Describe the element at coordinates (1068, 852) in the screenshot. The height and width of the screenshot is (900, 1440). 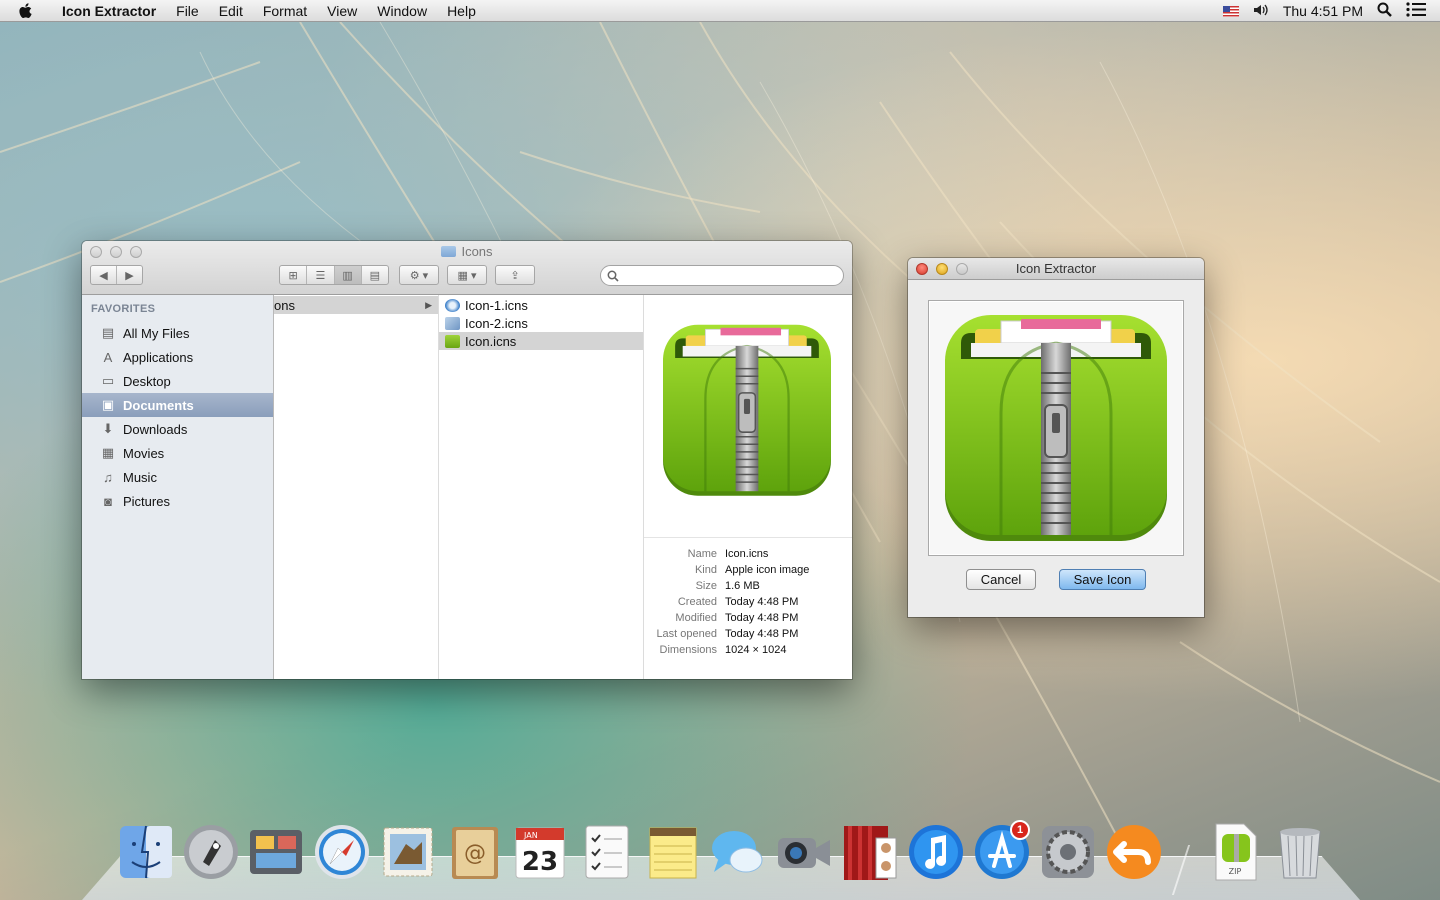
I see `dock-system-preferences-icon` at that location.